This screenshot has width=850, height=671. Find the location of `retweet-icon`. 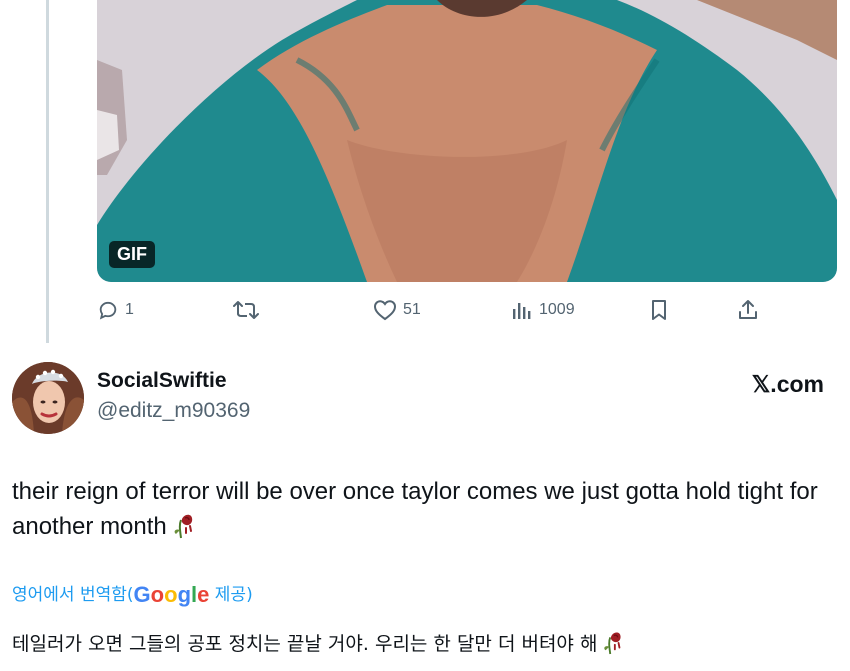

retweet-icon is located at coordinates (246, 310).